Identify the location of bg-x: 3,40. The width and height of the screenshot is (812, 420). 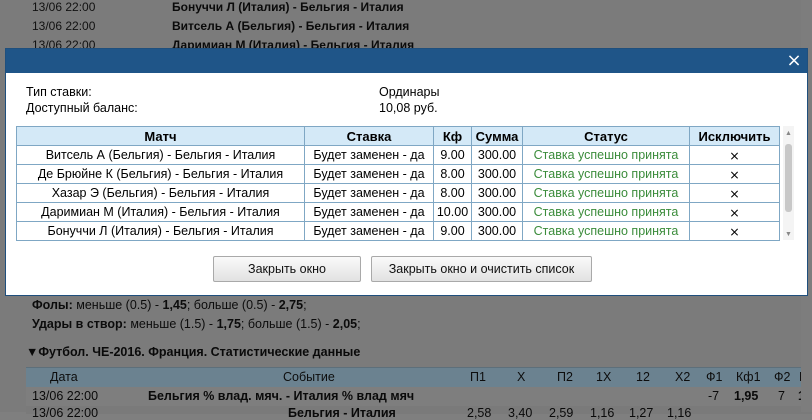
(520, 413).